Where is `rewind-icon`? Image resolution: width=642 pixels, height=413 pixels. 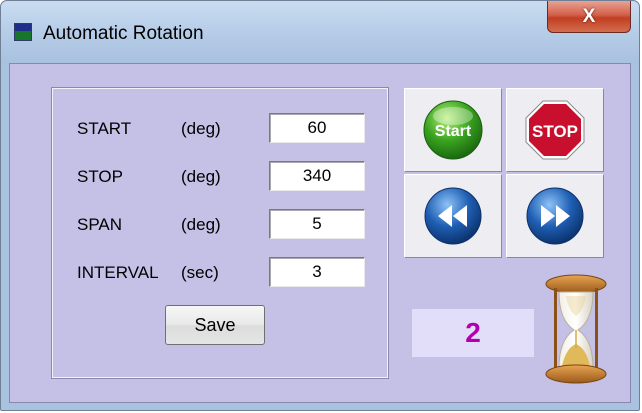
rewind-icon is located at coordinates (453, 216).